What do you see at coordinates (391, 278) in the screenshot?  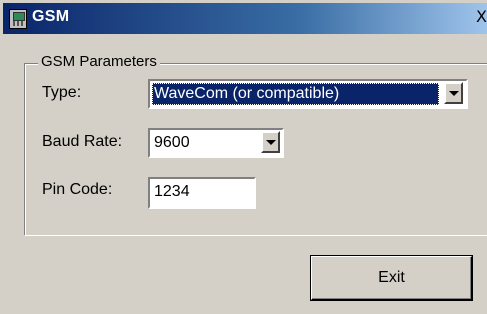 I see `exit-button: Exit` at bounding box center [391, 278].